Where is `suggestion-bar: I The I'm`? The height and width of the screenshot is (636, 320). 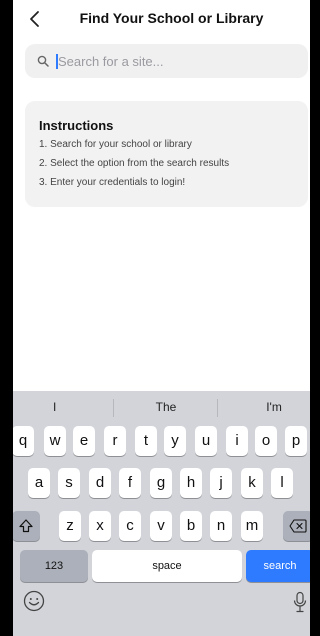
suggestion-bar: I The I'm is located at coordinates (161, 408).